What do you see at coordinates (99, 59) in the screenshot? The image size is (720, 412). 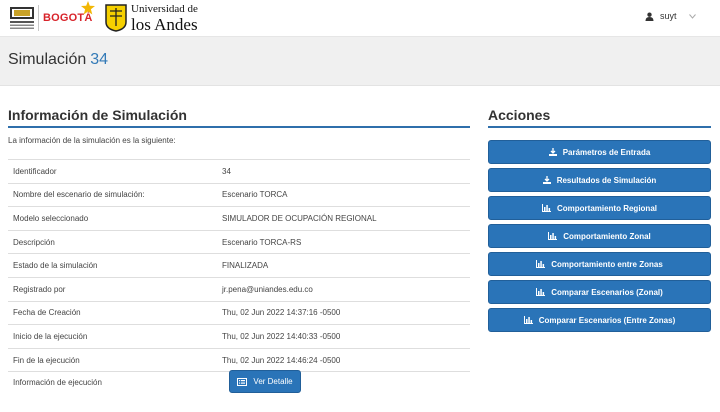 I see `page-title-number: 34` at bounding box center [99, 59].